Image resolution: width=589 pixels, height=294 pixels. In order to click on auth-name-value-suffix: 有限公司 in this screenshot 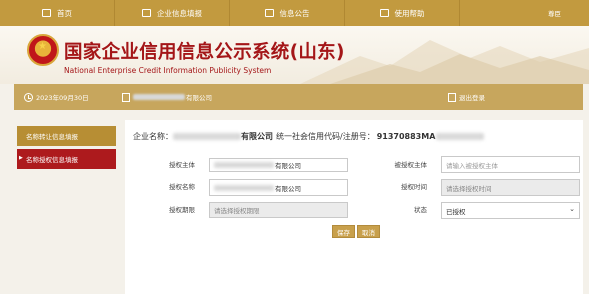, I will do `click(288, 188)`.